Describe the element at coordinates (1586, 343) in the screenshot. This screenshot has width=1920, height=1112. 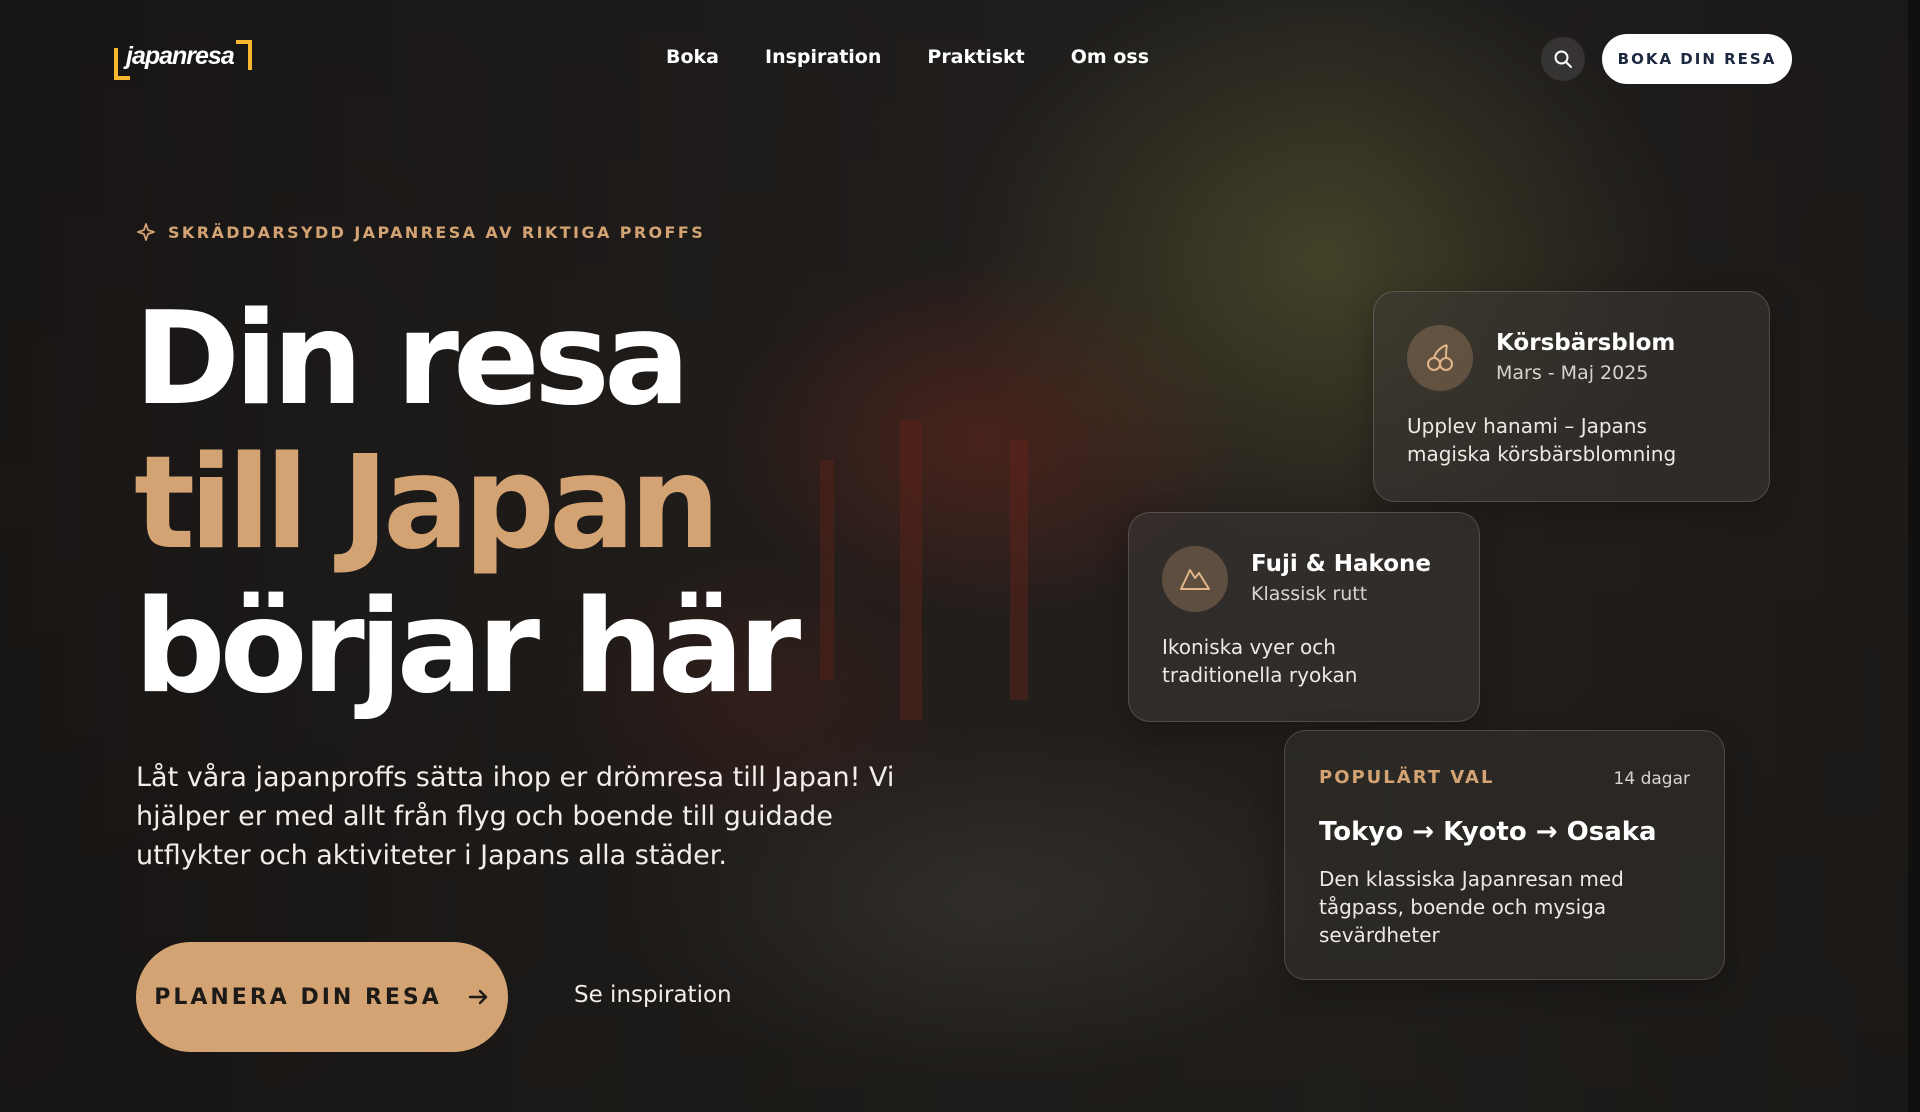
I see `card-title: Körsbärsblom` at that location.